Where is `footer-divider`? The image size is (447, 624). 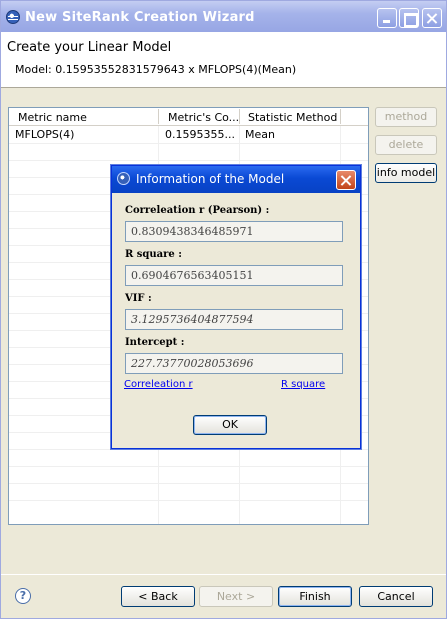 footer-divider is located at coordinates (223, 574).